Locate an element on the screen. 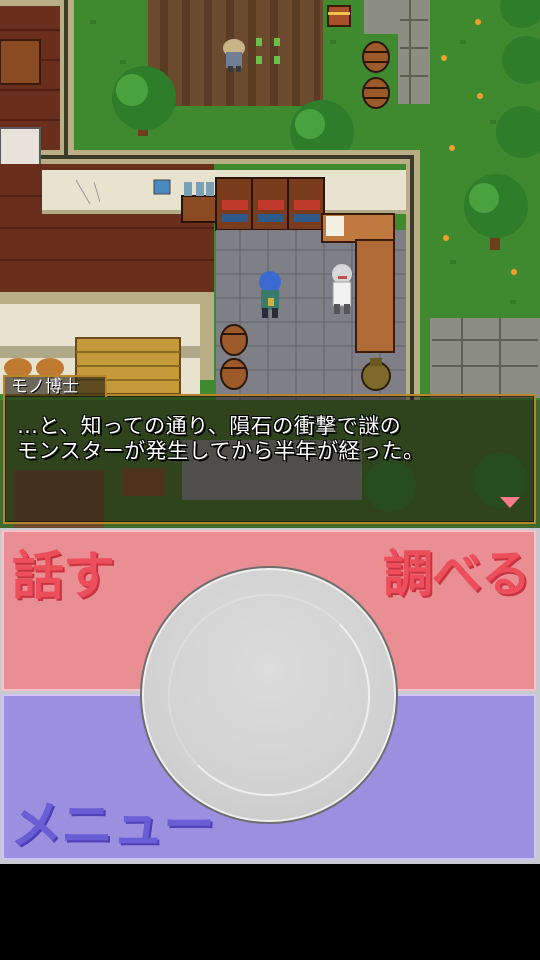 The width and height of the screenshot is (540, 960). dpad-ring is located at coordinates (269, 695).